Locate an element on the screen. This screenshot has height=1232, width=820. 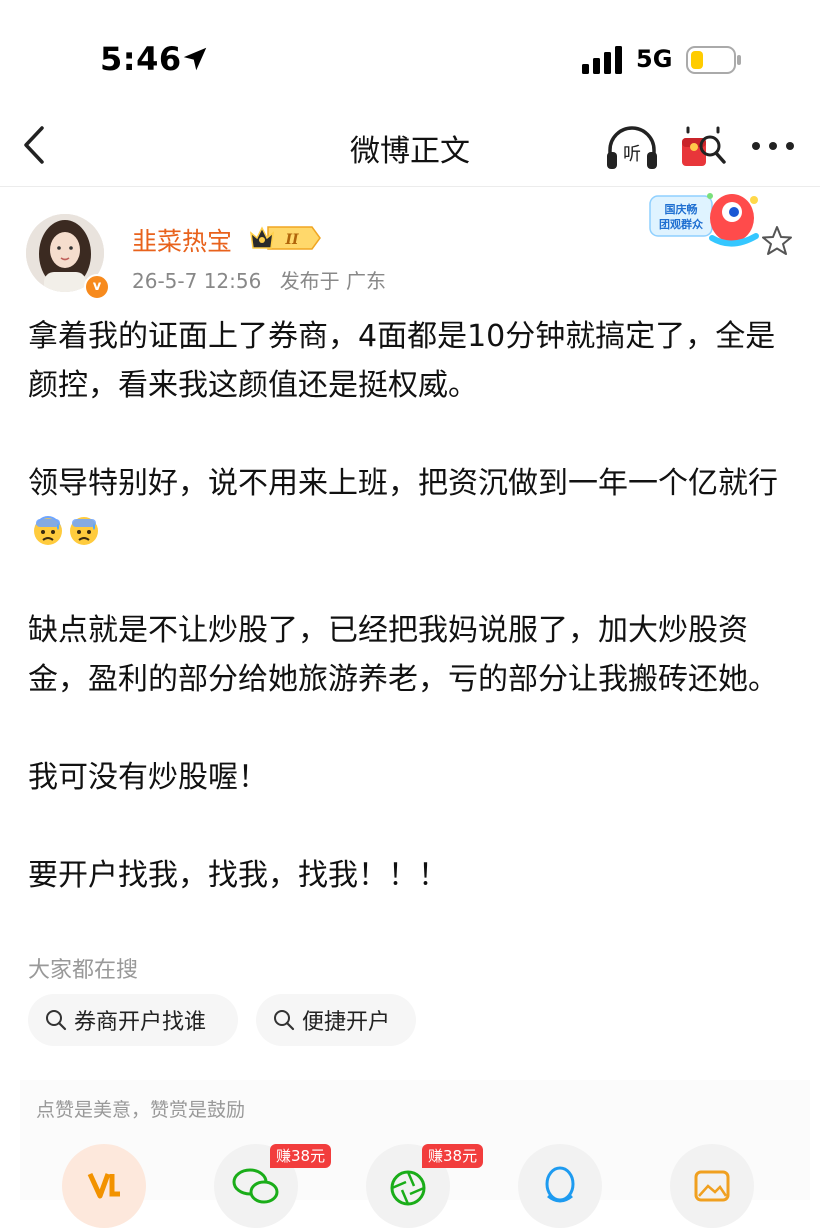
post-paragraph-text: 领导特别好，说不用来上班，把资沉做到一年一个亿就行 is located at coordinates (403, 483).